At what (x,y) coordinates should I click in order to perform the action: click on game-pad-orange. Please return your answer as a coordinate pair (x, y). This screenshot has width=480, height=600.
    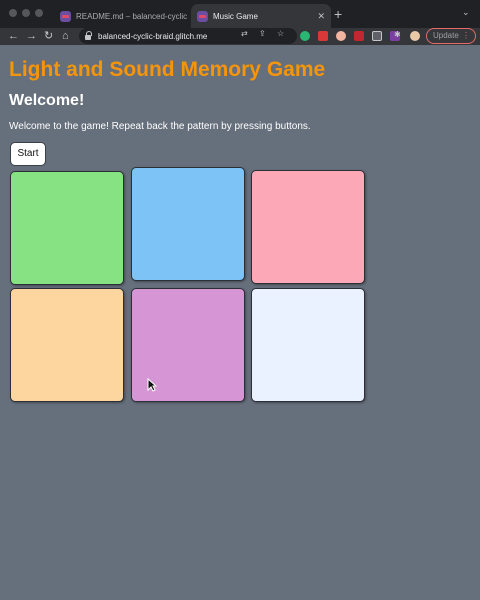
    Looking at the image, I should click on (67, 345).